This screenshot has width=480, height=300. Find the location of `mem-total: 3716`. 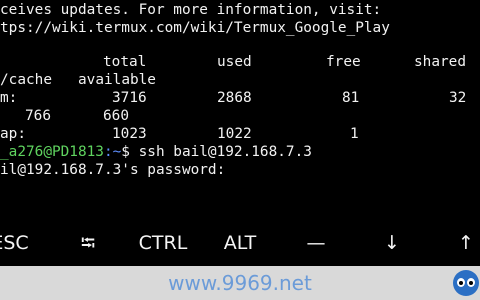

mem-total: 3716 is located at coordinates (129, 98).